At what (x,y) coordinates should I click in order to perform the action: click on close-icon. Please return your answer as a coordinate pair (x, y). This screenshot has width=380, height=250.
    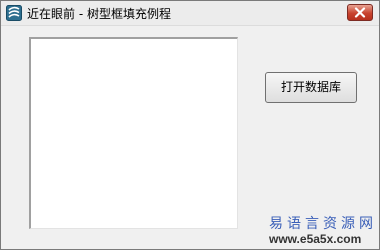
    Looking at the image, I should click on (360, 12).